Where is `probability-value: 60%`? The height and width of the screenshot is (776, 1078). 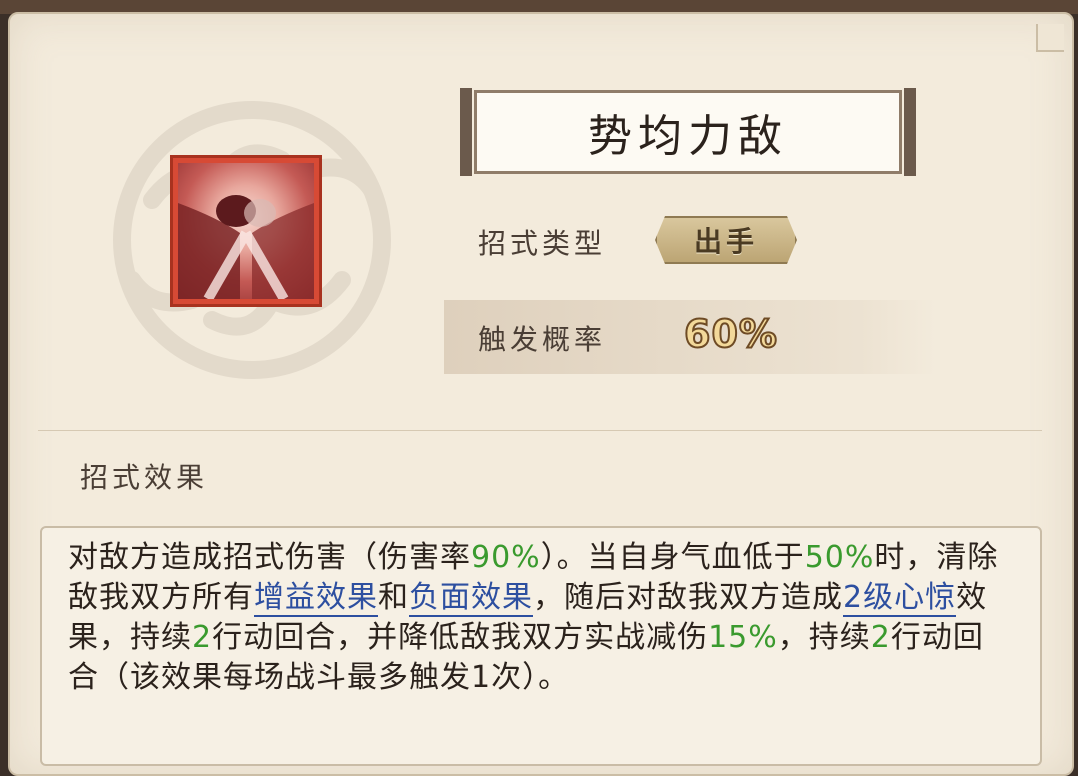 probability-value: 60% is located at coordinates (730, 334).